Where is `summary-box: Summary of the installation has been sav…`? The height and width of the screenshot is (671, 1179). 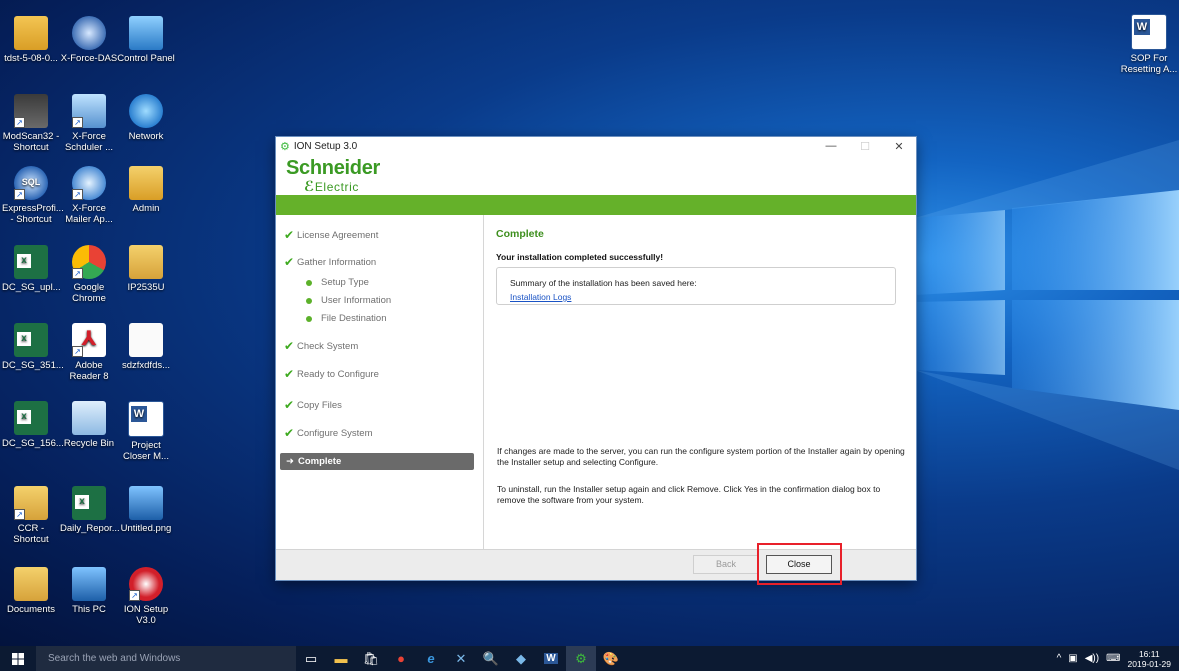 summary-box: Summary of the installation has been sav… is located at coordinates (696, 286).